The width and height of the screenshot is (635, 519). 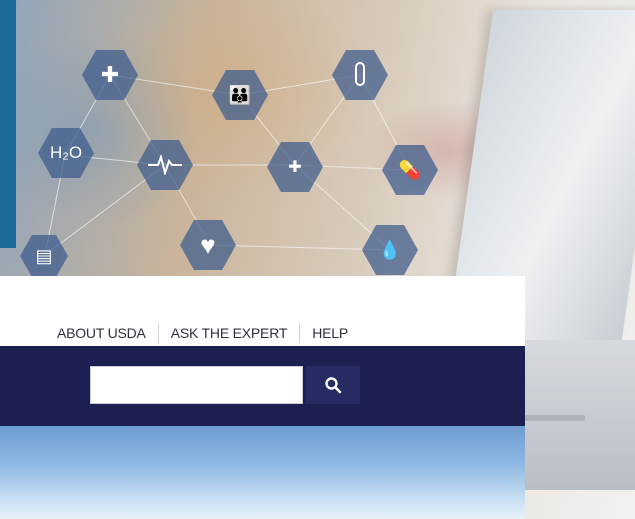 I want to click on utility-nav: ABOUT USDA ASK THE EXPERT HELP, so click(x=262, y=311).